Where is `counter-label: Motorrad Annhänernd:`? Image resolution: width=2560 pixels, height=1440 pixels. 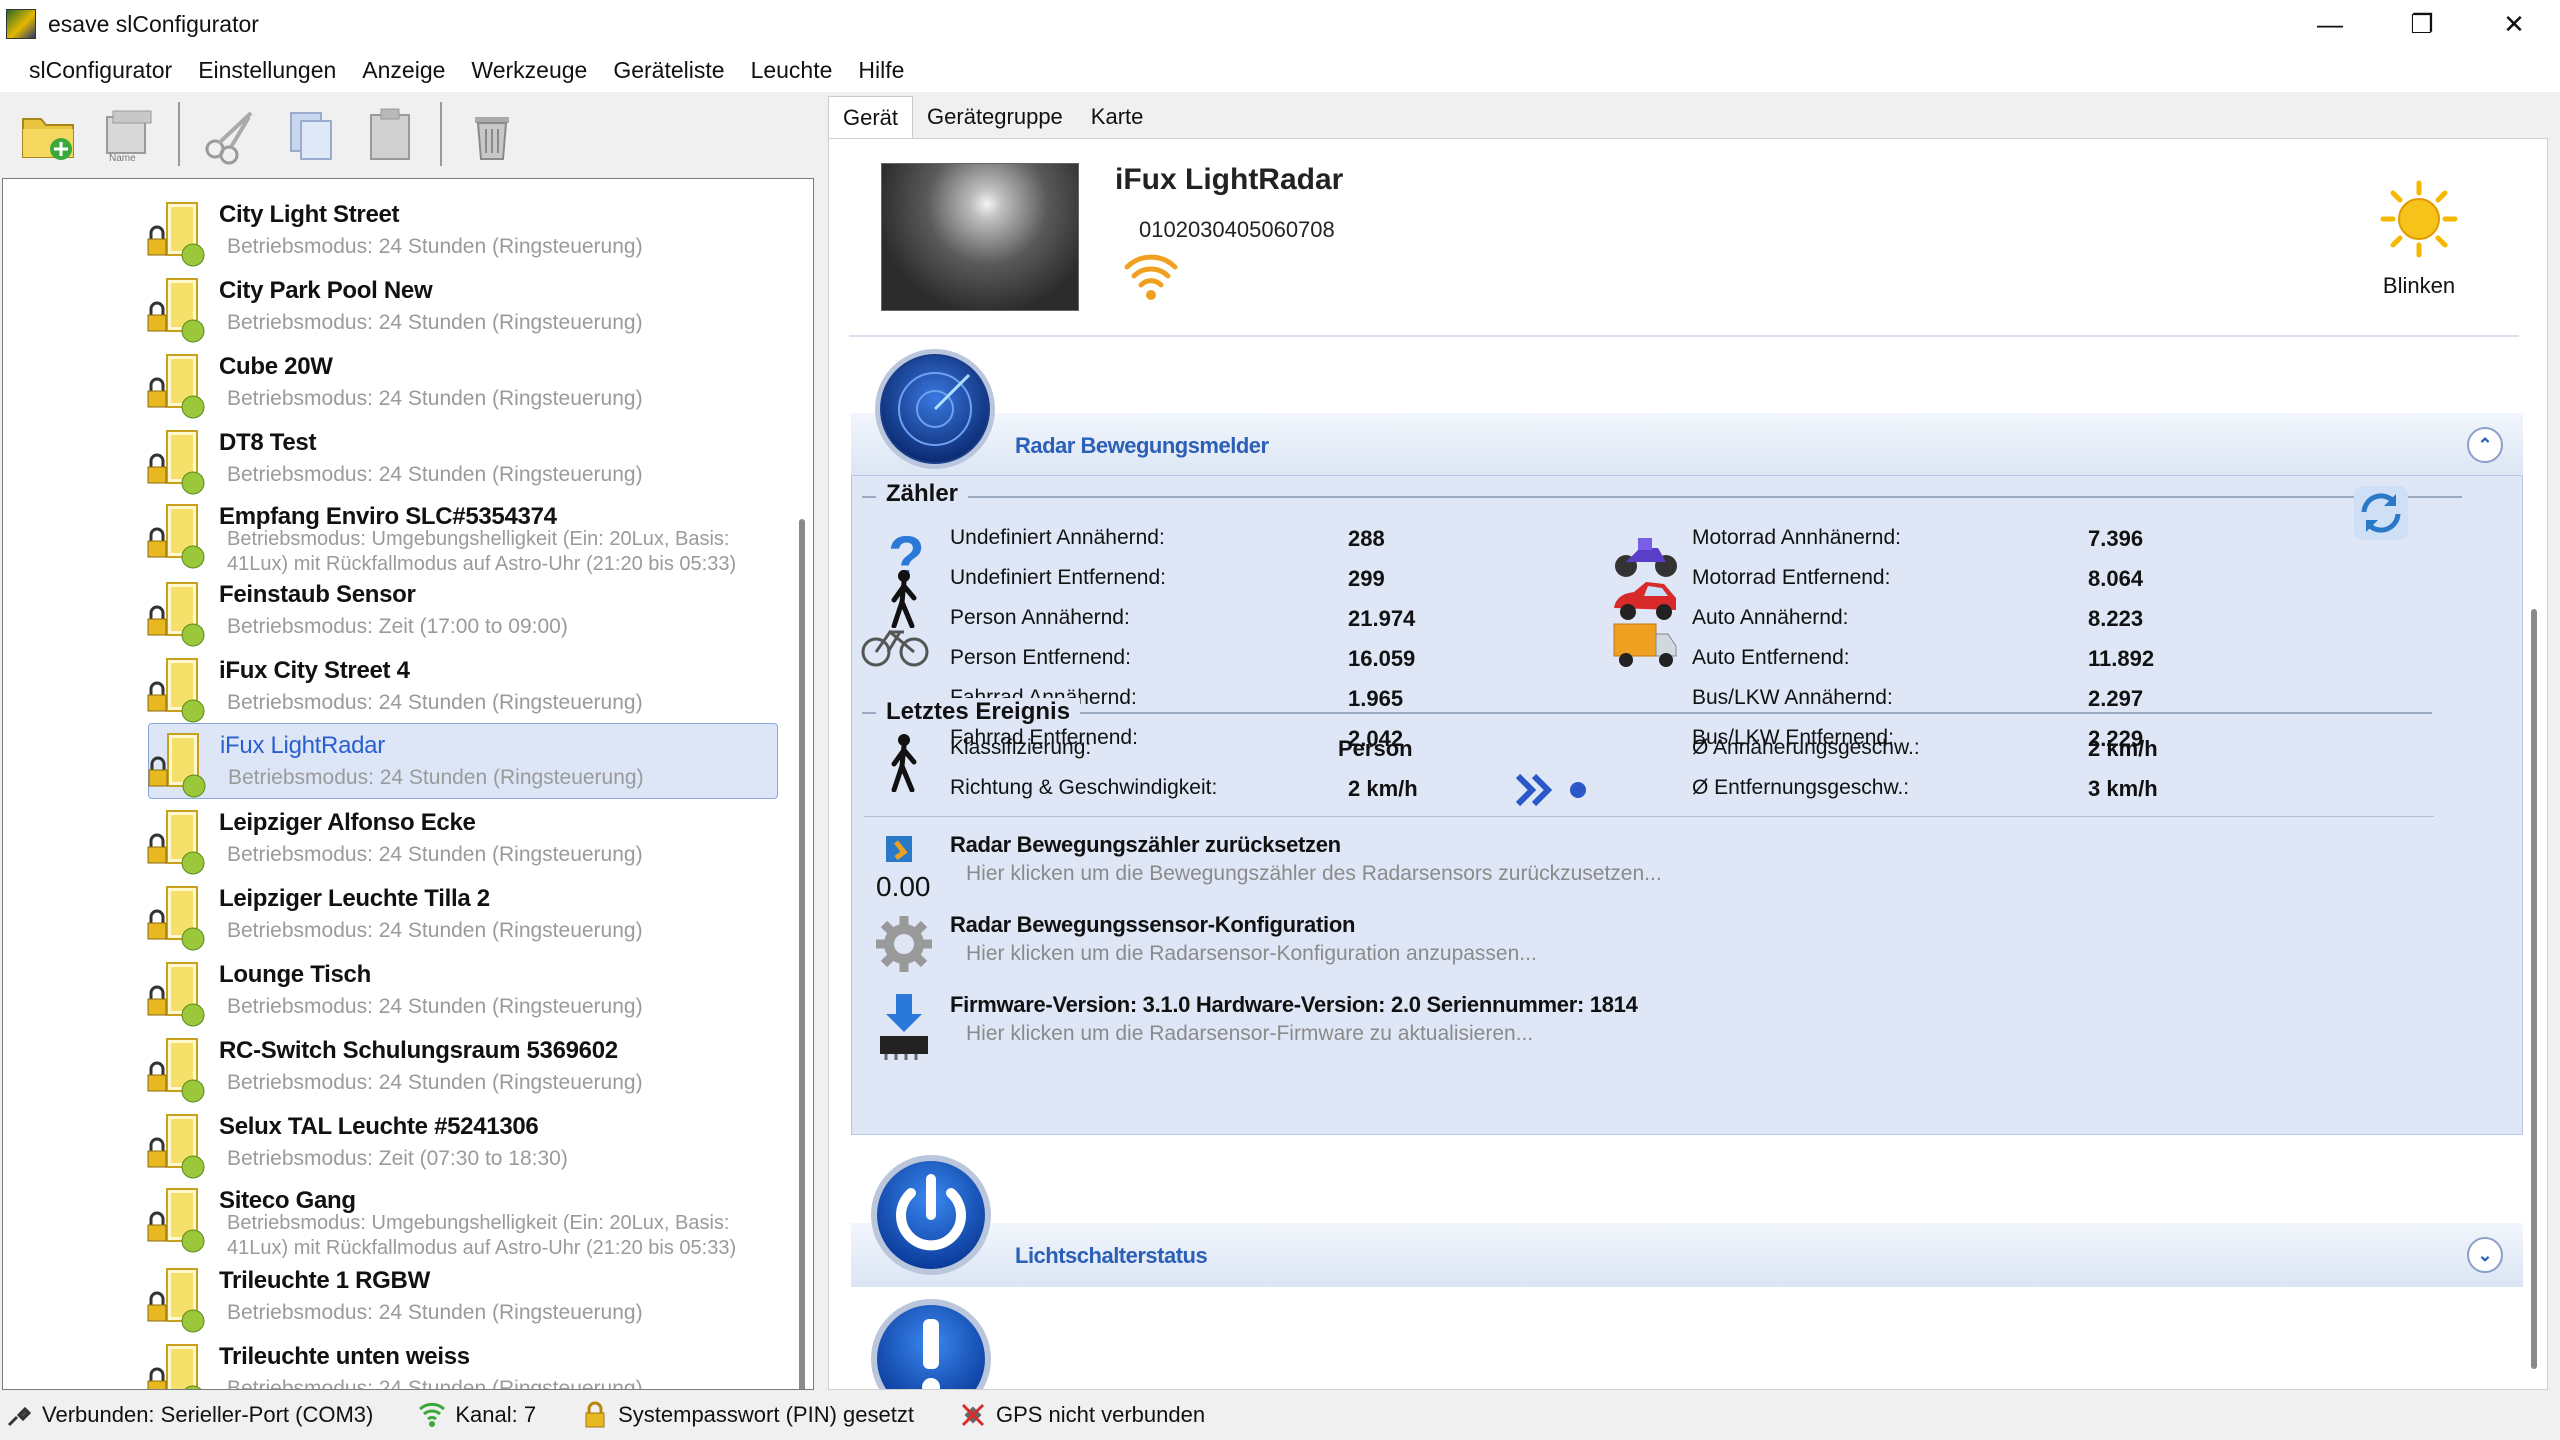 counter-label: Motorrad Annhänernd: is located at coordinates (1796, 537).